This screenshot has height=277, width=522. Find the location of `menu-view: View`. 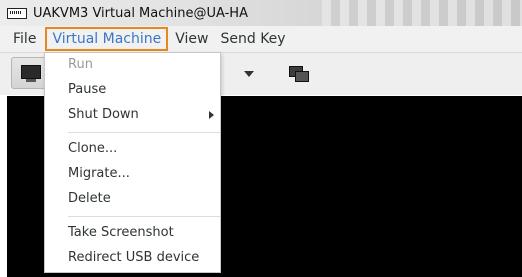

menu-view: View is located at coordinates (191, 39).